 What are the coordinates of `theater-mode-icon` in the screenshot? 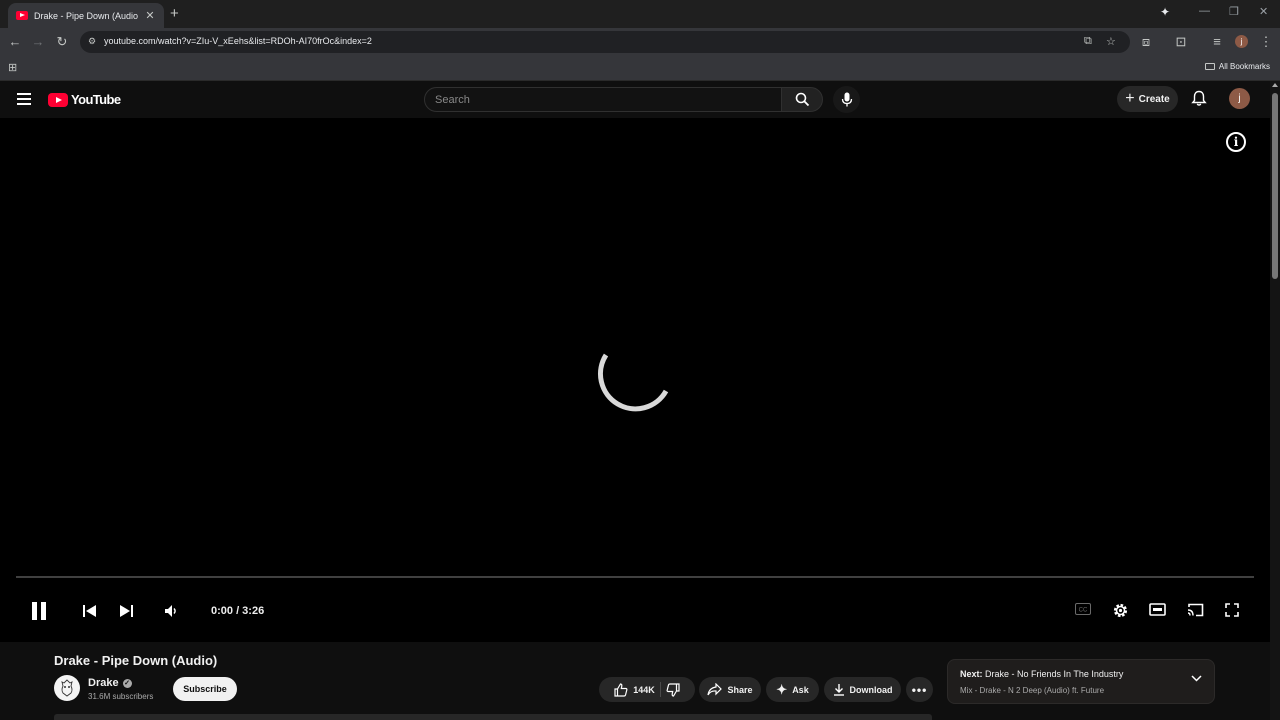 It's located at (1157, 609).